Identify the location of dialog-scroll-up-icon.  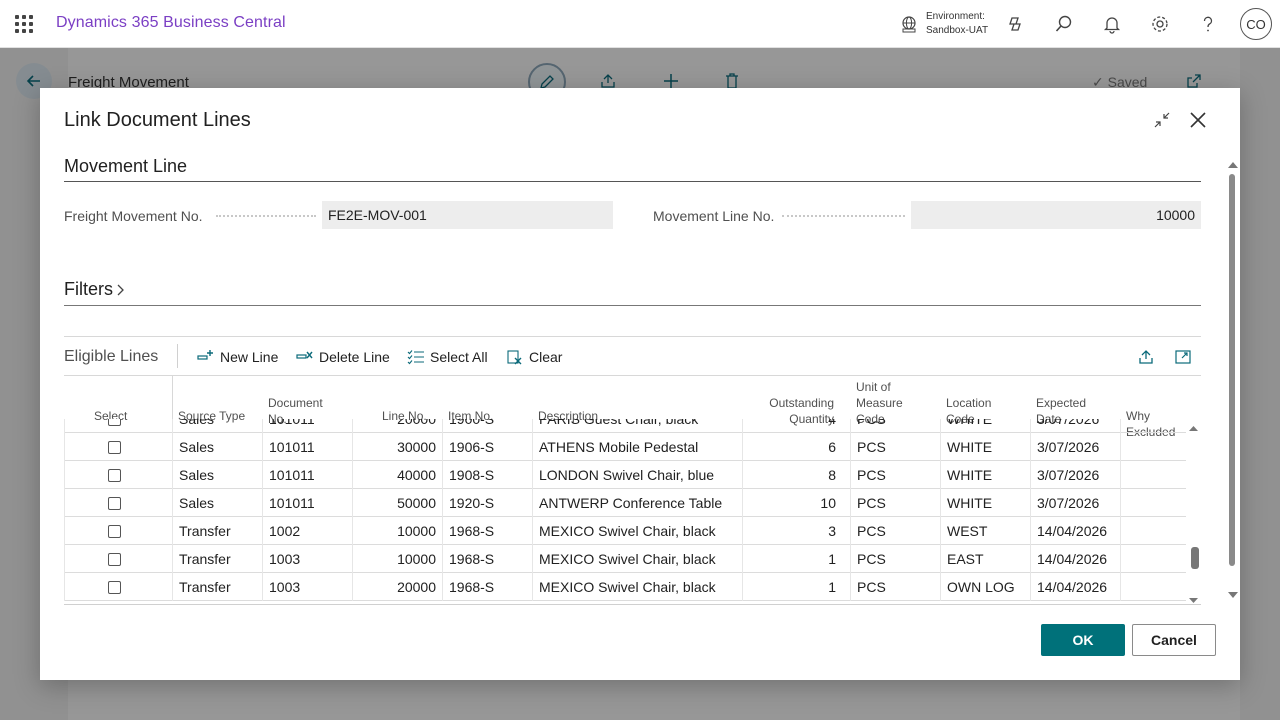
(1233, 165).